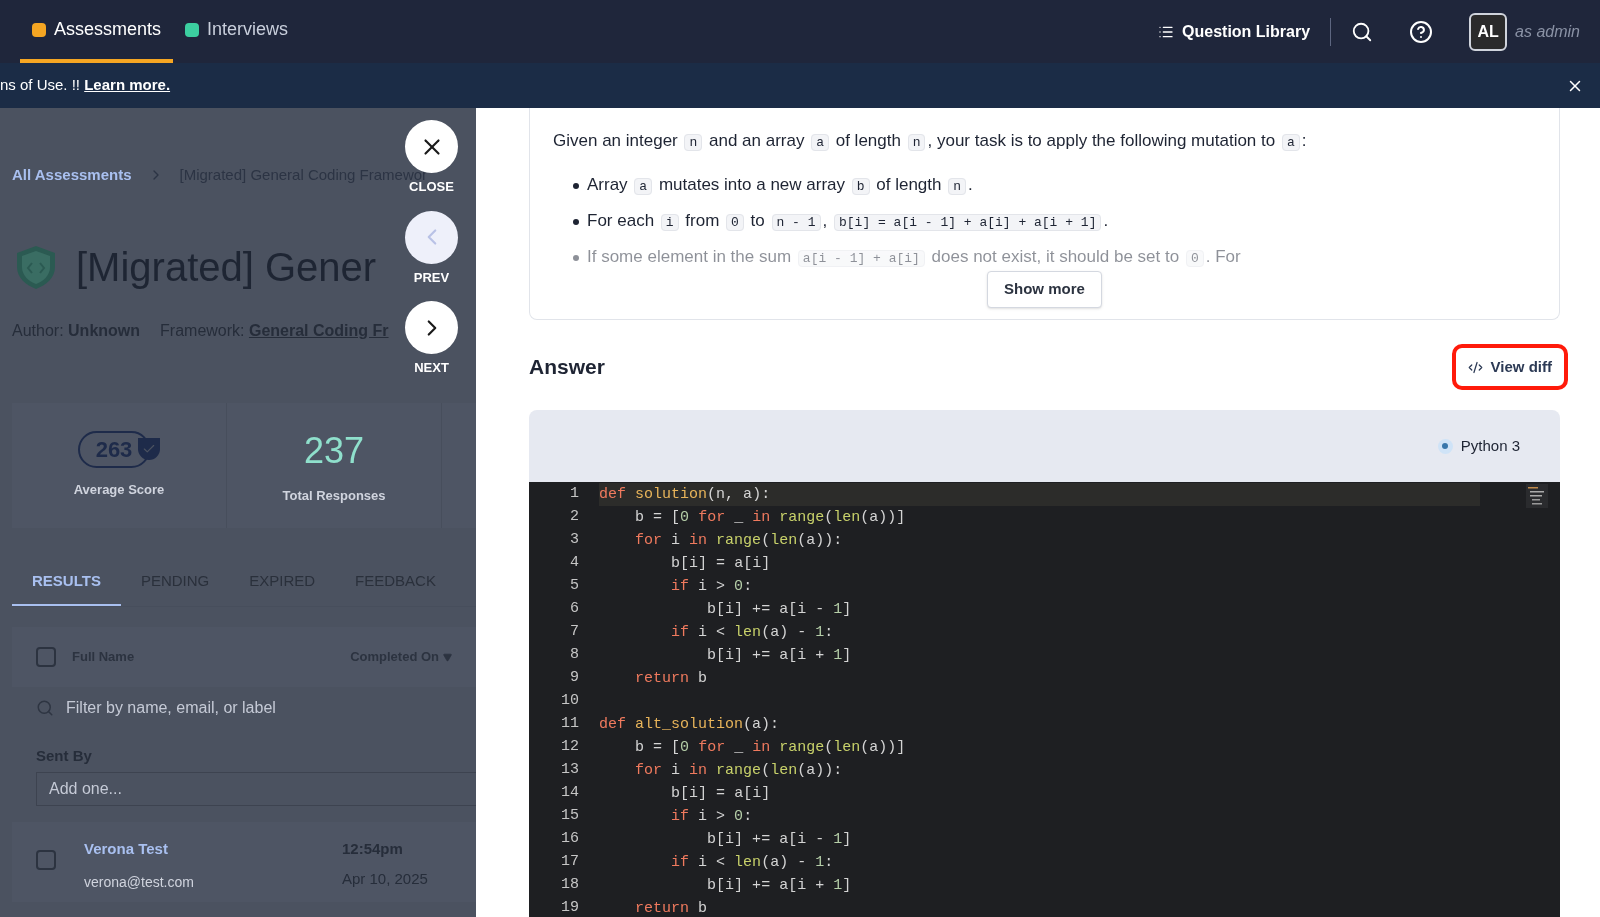 The height and width of the screenshot is (917, 1600). I want to click on python-icon, so click(1445, 446).